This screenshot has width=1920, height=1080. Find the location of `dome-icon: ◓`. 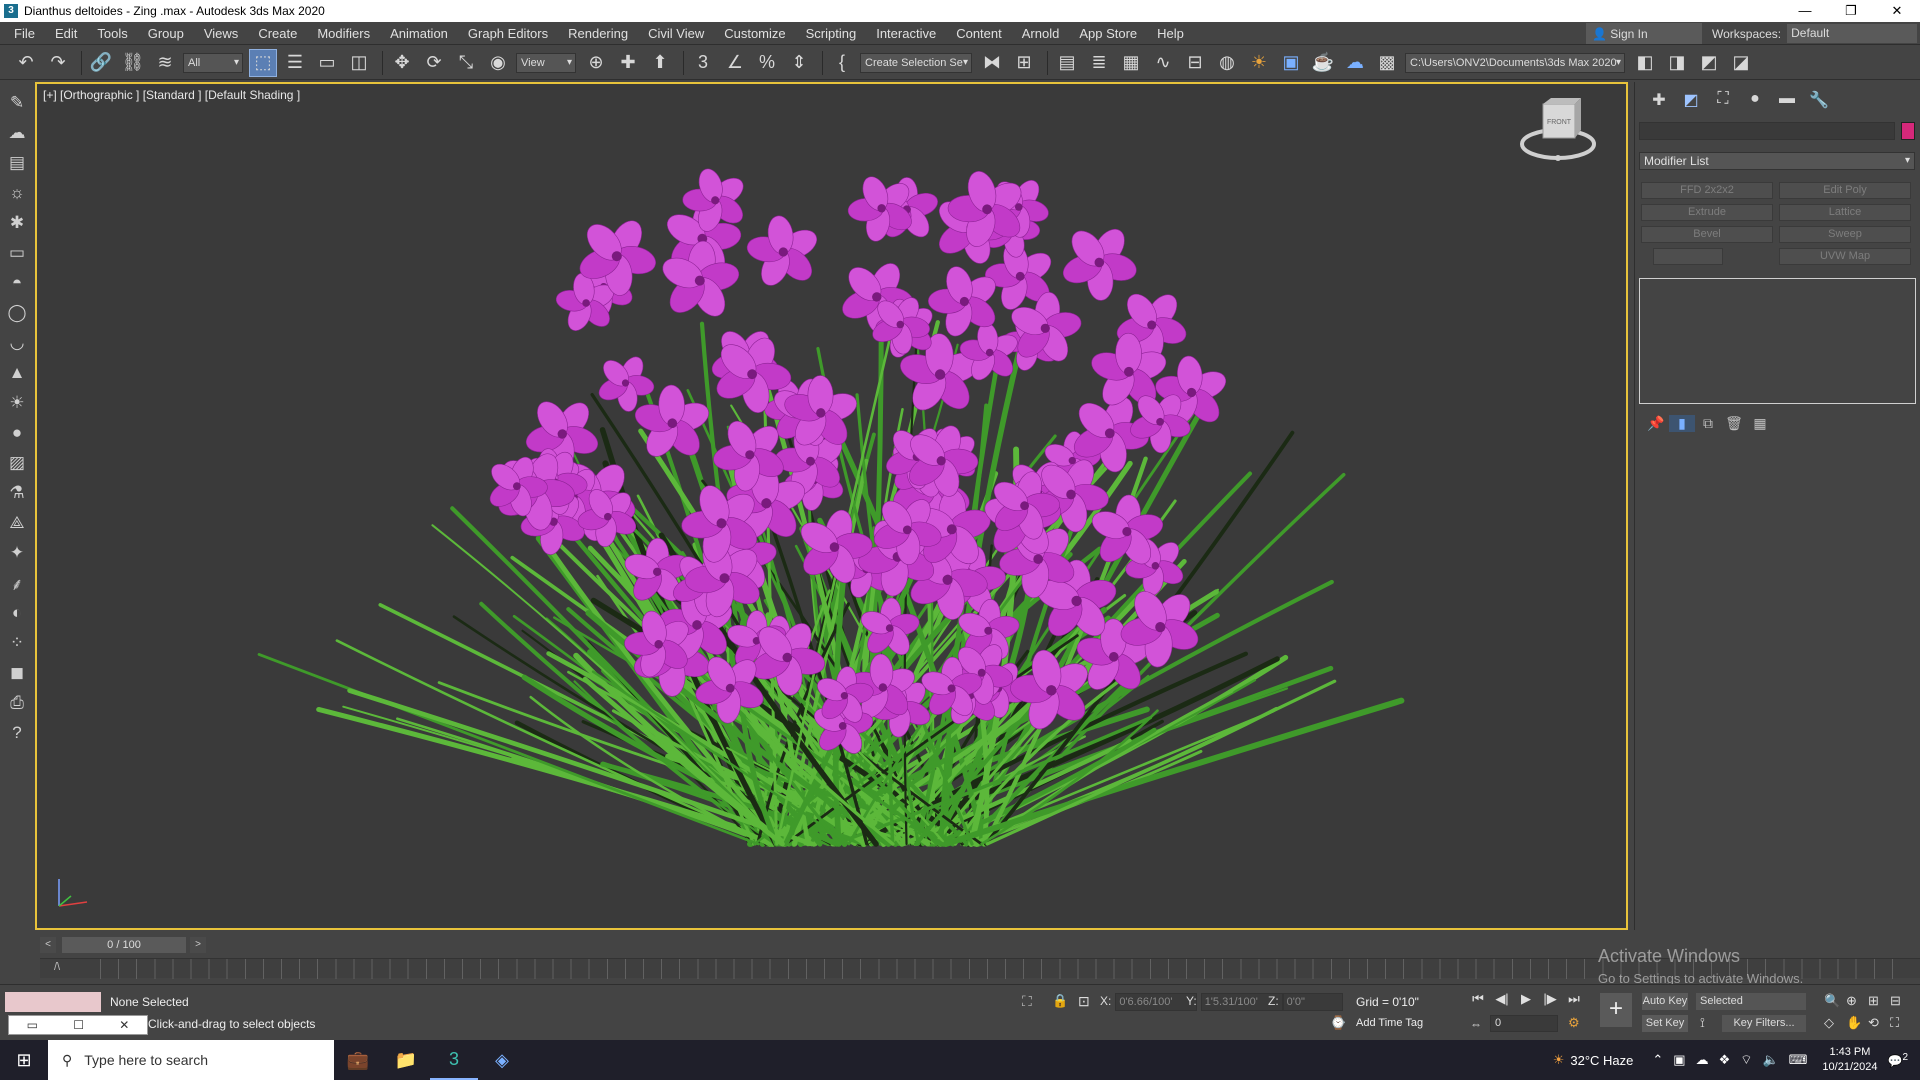

dome-icon: ◓ is located at coordinates (17, 283).